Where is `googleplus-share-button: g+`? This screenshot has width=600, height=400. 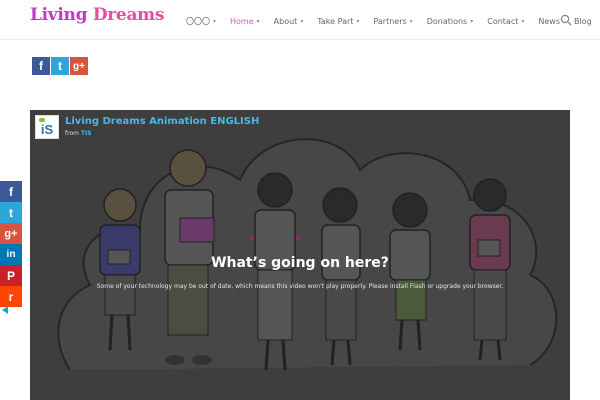
googleplus-share-button: g+ is located at coordinates (79, 66).